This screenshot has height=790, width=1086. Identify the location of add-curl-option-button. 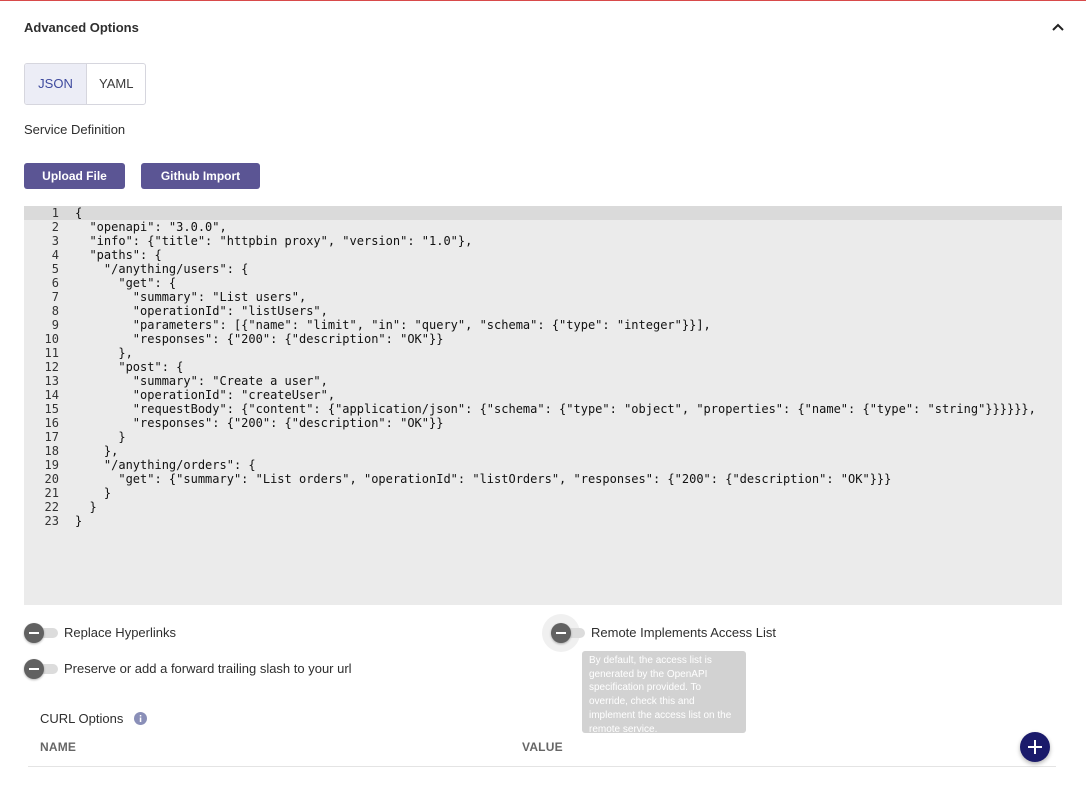
(1035, 747).